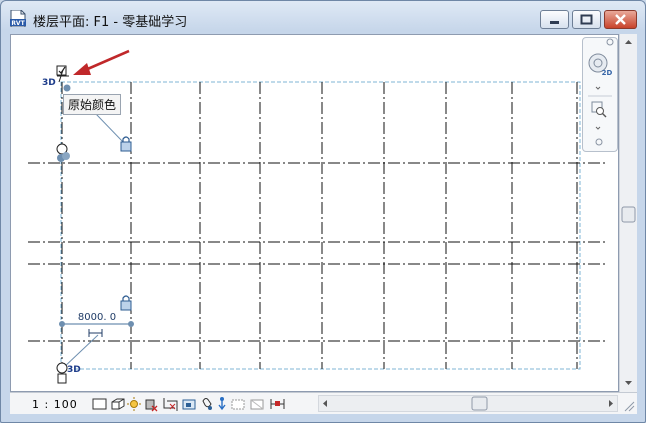 Image resolution: width=646 pixels, height=423 pixels. I want to click on view-control-icons, so click(188, 404).